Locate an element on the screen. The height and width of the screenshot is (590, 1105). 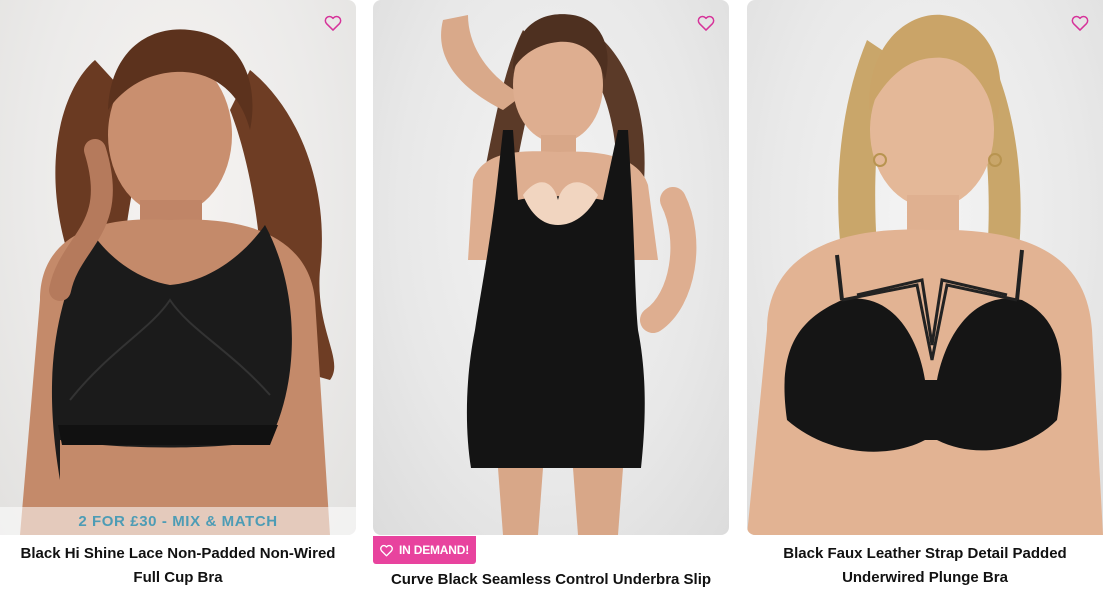
in-demand-badge: IN DEMAND! is located at coordinates (424, 550).